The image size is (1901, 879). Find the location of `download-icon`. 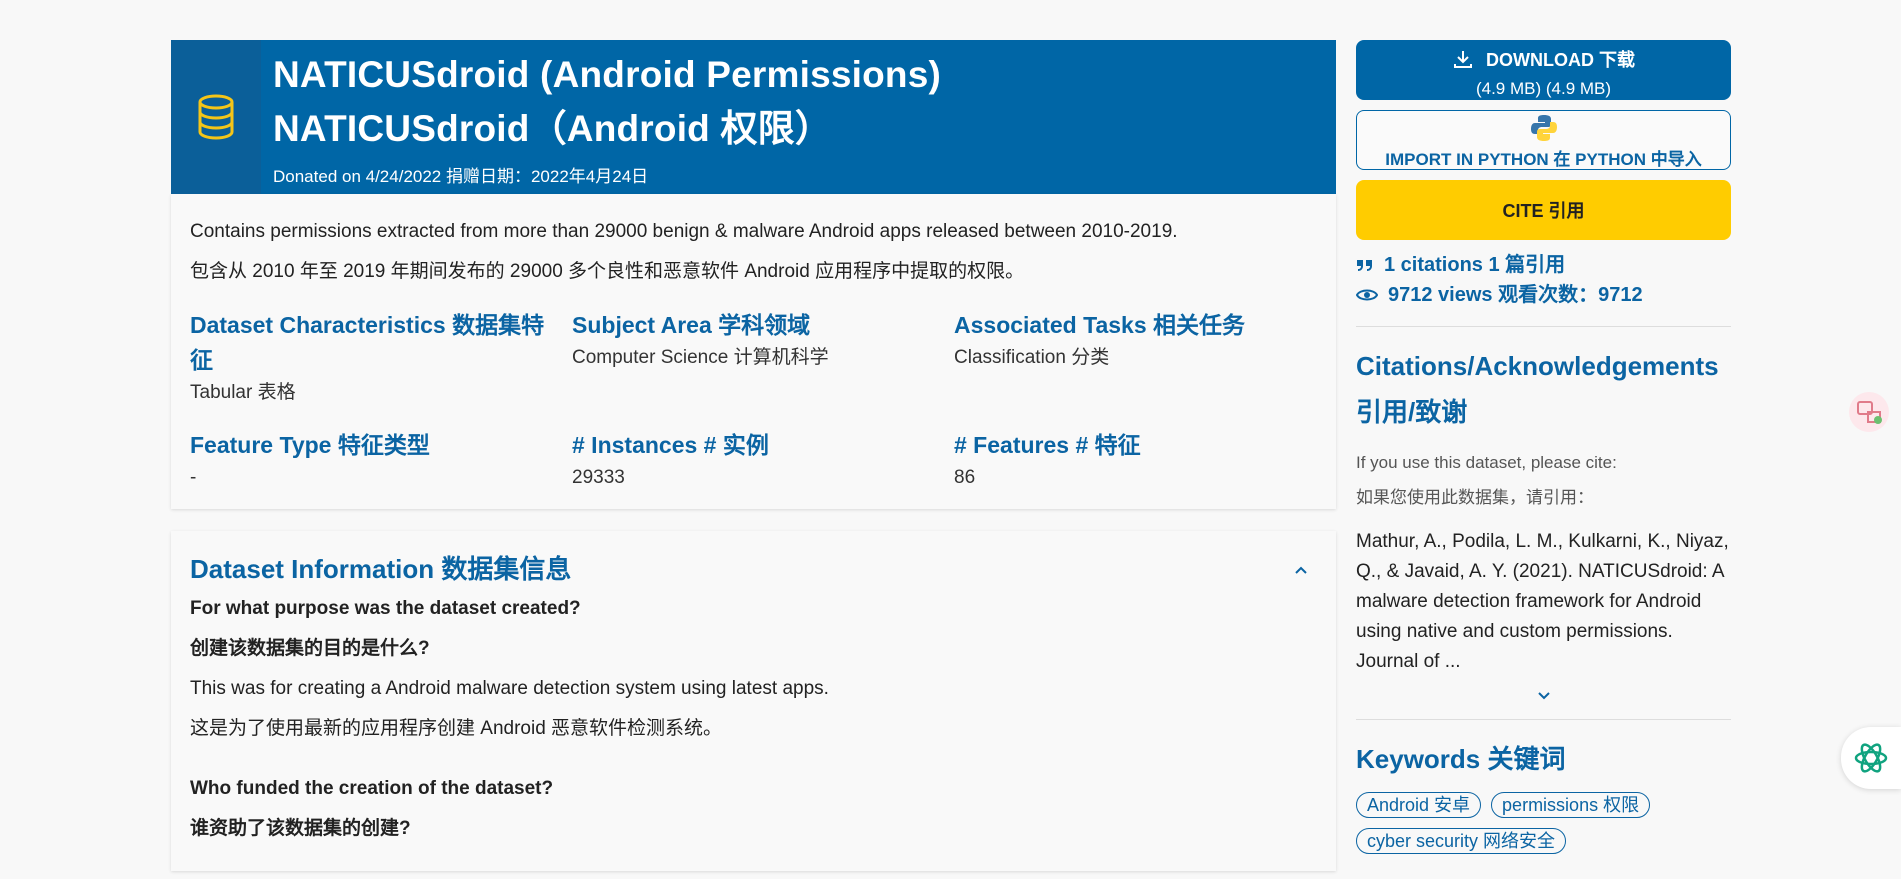

download-icon is located at coordinates (1463, 59).